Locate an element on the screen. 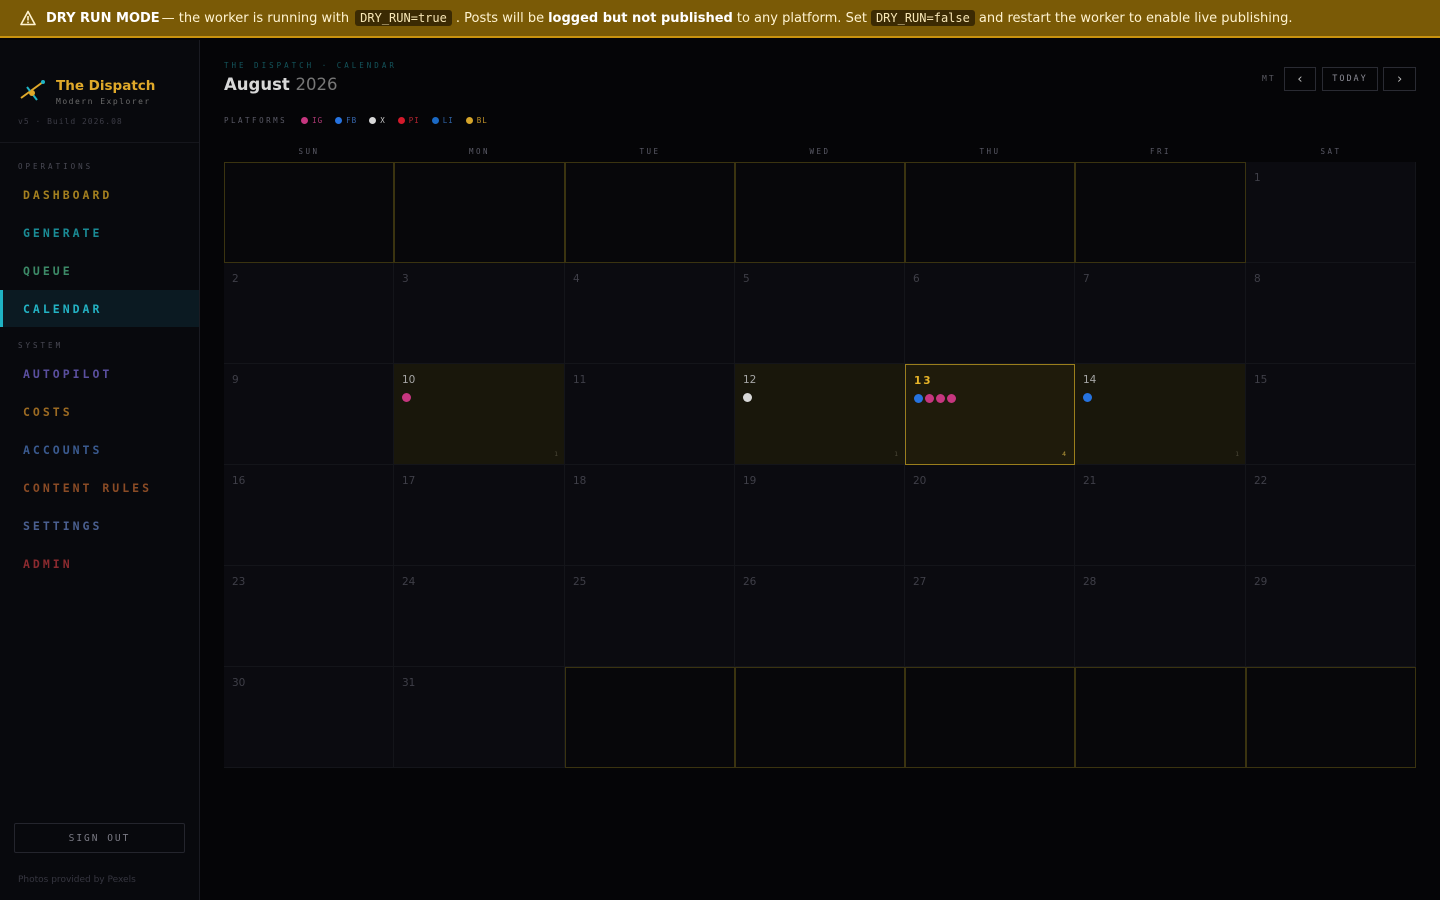 The width and height of the screenshot is (1440, 900). platform-code: PI is located at coordinates (414, 120).